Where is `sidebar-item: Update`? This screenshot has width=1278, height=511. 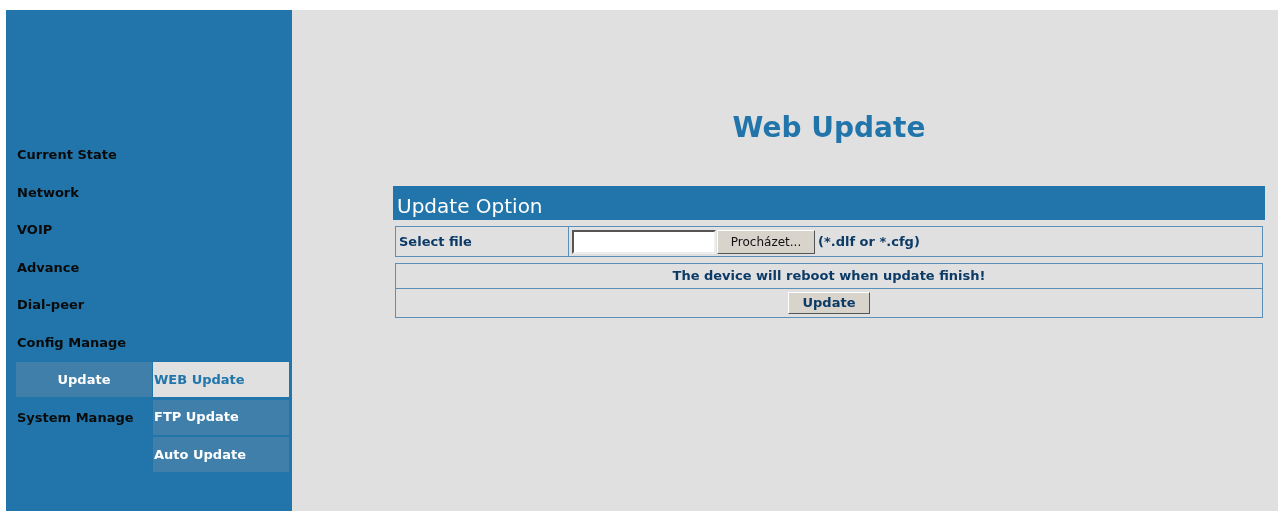
sidebar-item: Update is located at coordinates (84, 380).